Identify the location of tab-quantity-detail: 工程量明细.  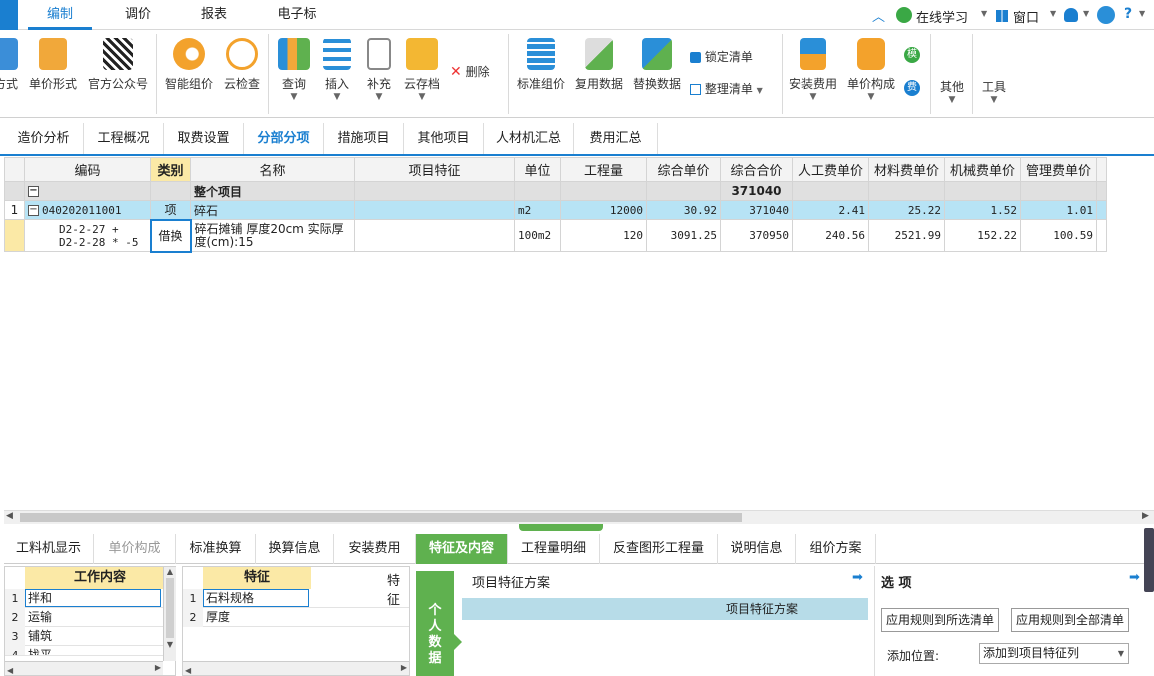
(554, 549).